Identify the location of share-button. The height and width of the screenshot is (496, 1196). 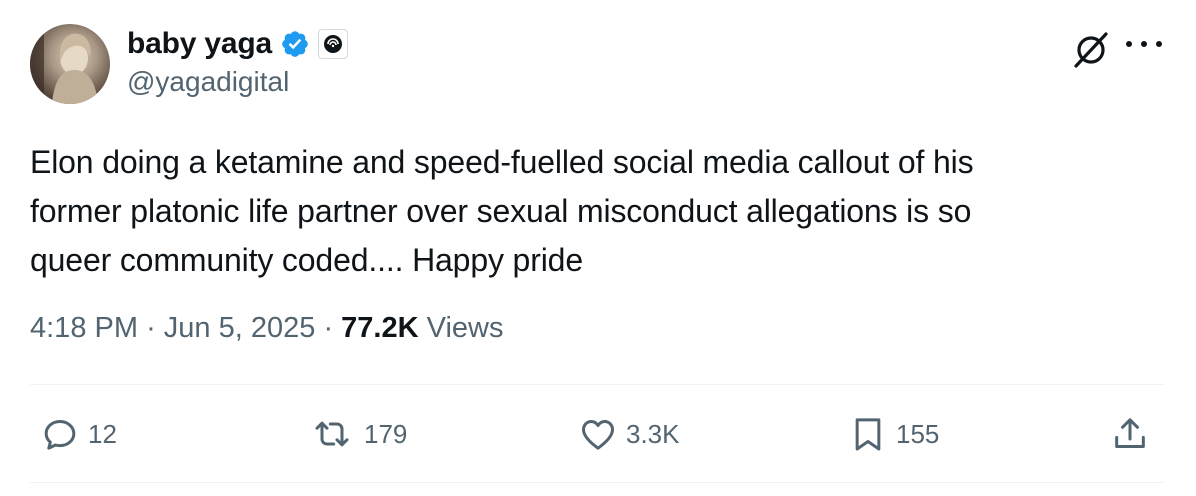
(1130, 434).